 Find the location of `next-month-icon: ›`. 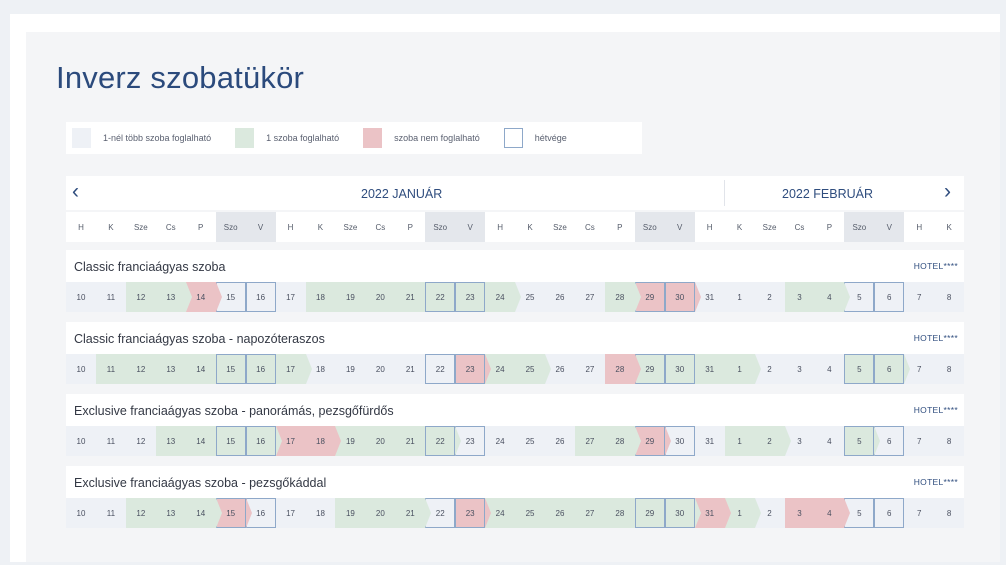

next-month-icon: › is located at coordinates (947, 192).